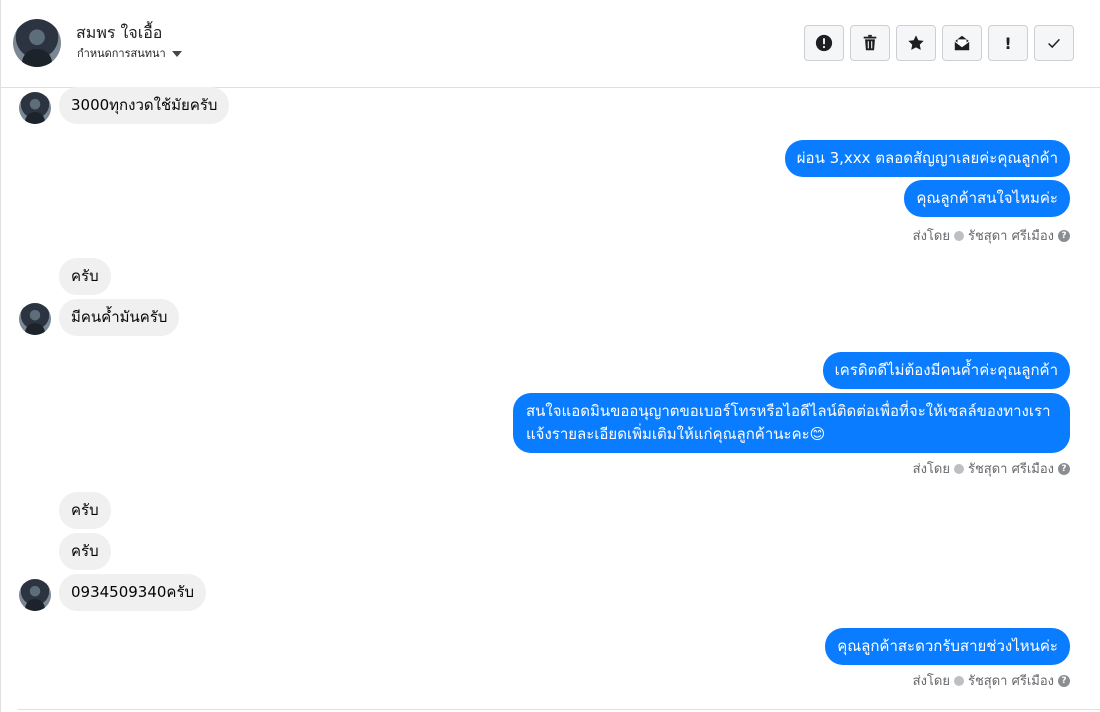  I want to click on star-button, so click(916, 43).